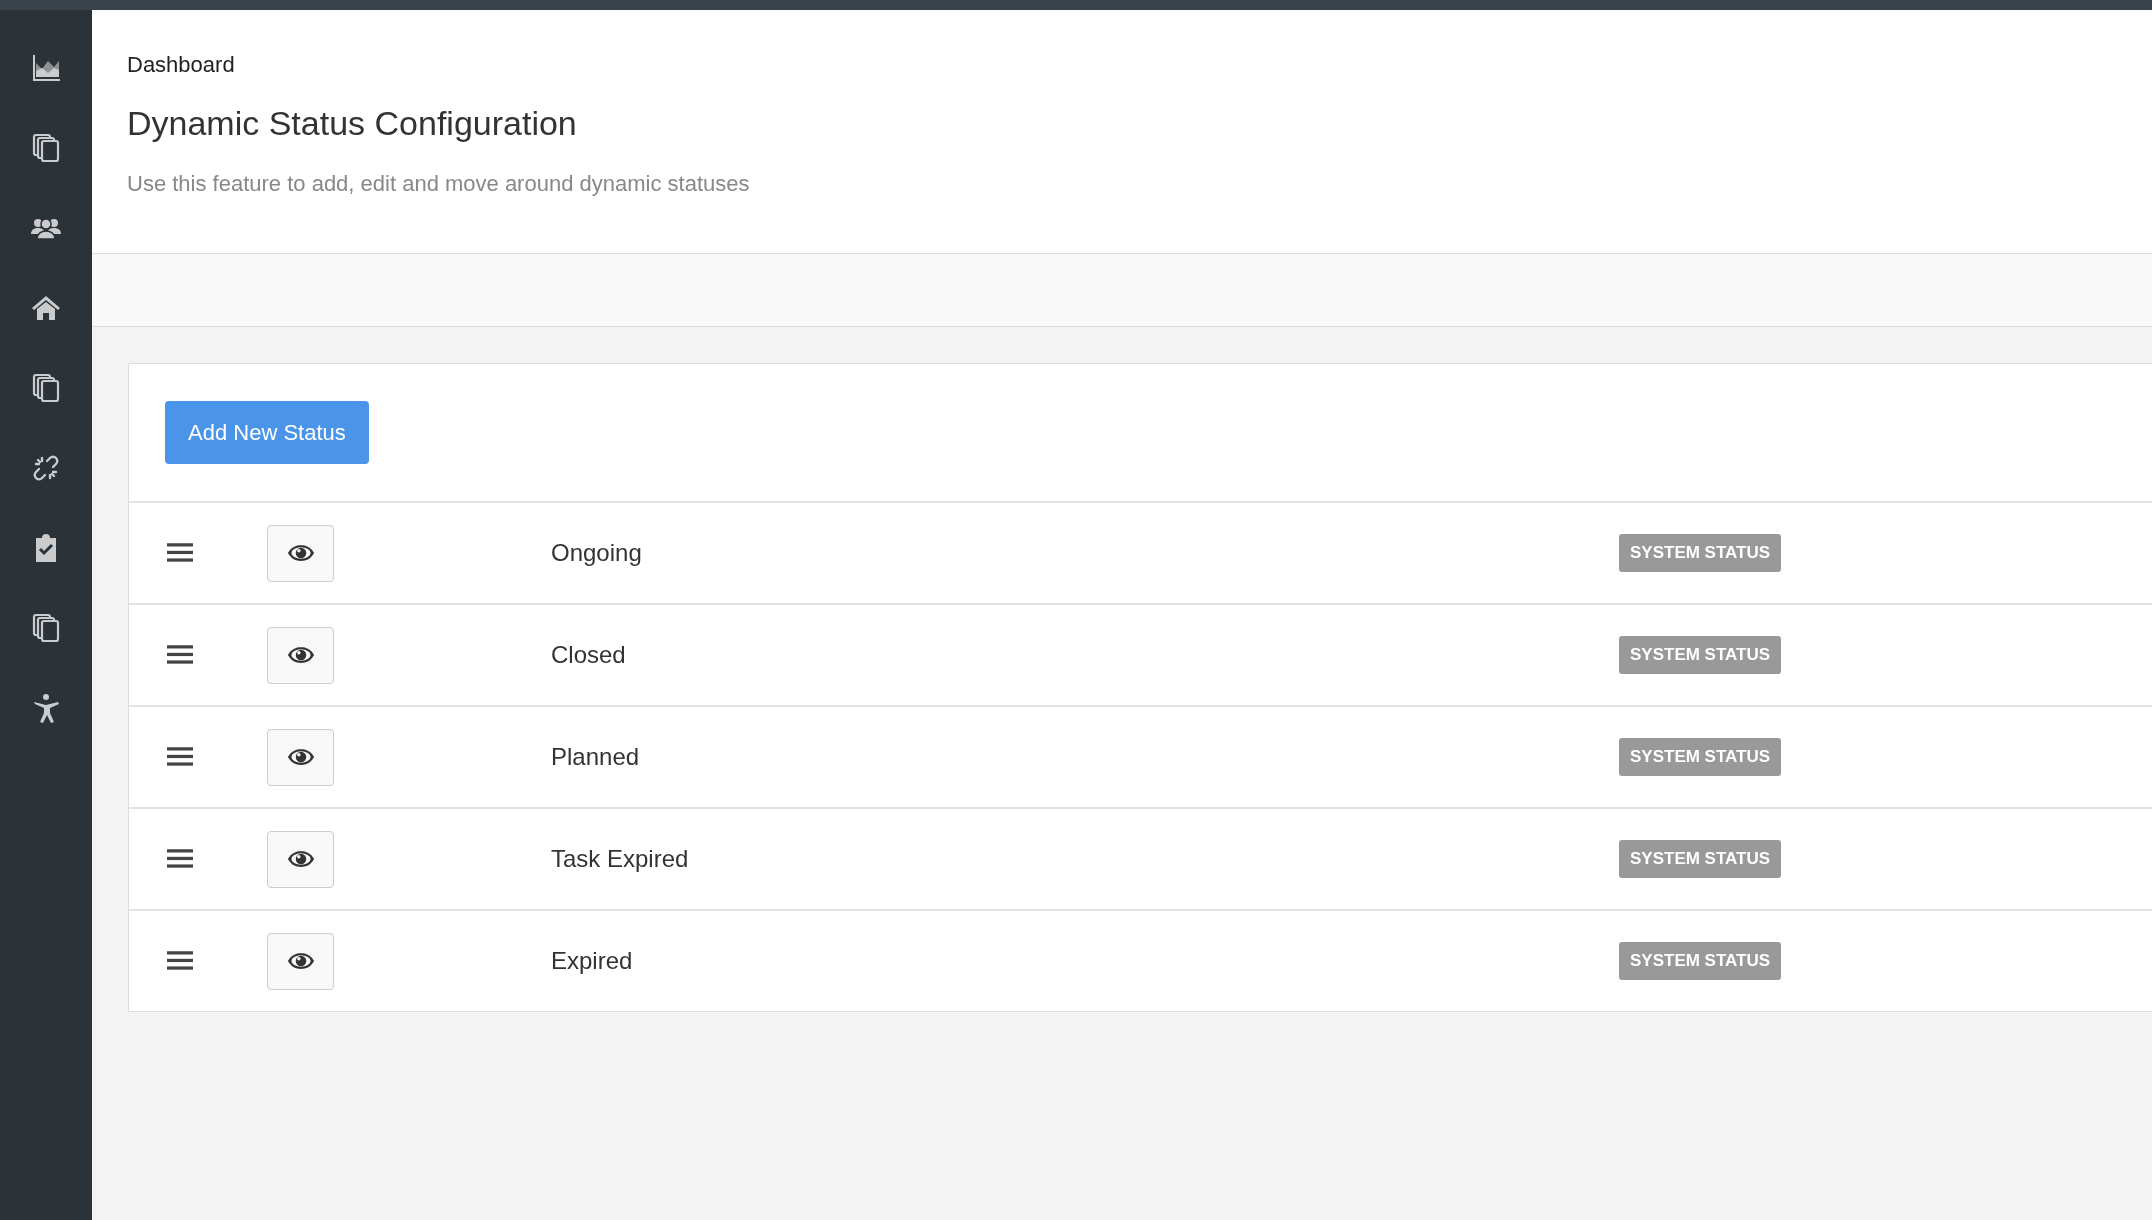 Image resolution: width=2152 pixels, height=1220 pixels. Describe the element at coordinates (596, 757) in the screenshot. I see `status-name: Planned` at that location.